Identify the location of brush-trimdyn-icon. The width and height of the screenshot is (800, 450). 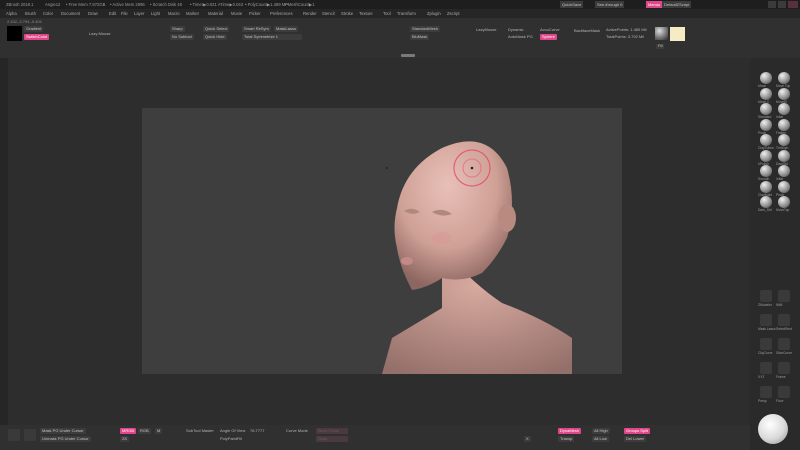
(784, 140).